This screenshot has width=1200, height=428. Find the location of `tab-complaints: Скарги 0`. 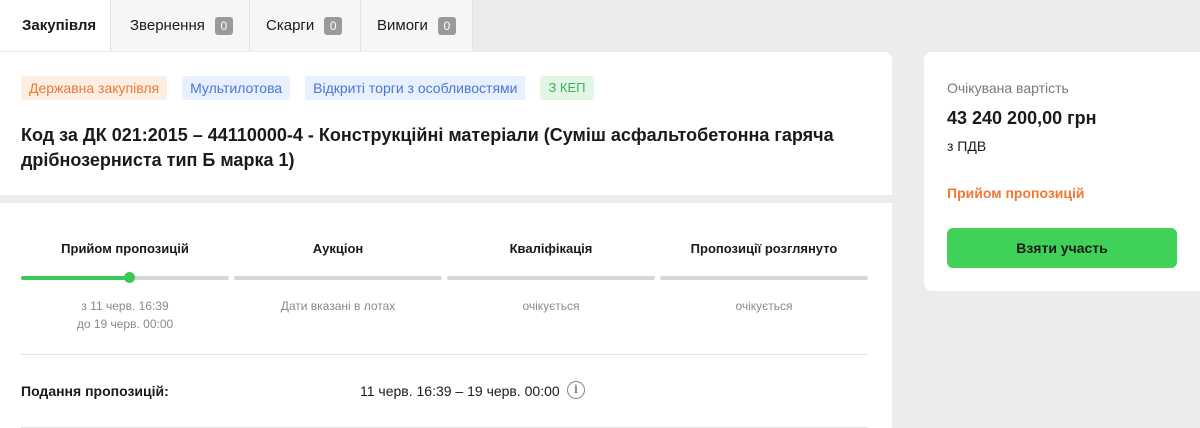

tab-complaints: Скарги 0 is located at coordinates (305, 25).